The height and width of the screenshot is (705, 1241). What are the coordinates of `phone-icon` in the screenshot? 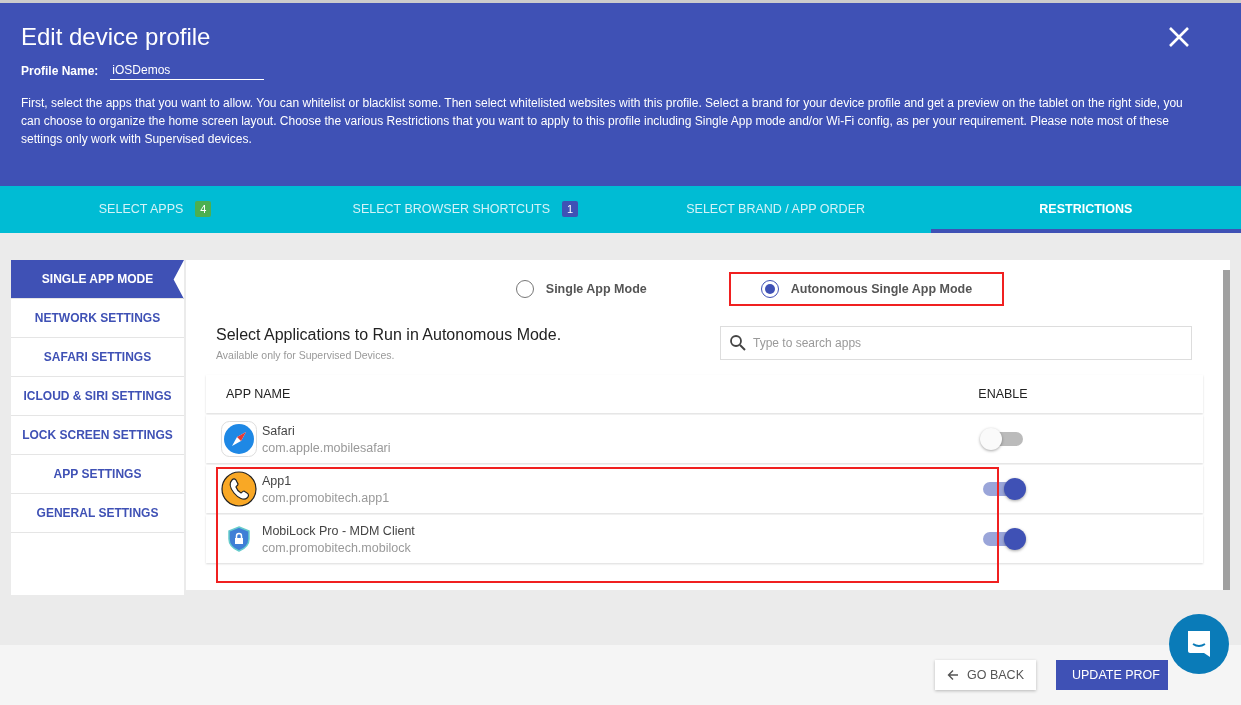 It's located at (239, 489).